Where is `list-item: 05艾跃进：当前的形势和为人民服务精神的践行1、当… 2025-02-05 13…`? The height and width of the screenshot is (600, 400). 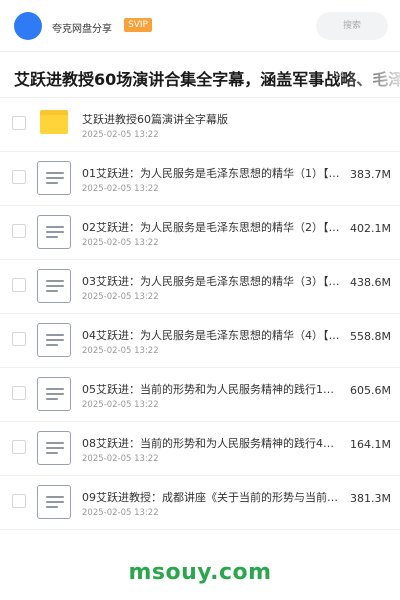 list-item: 05艾跃进：当前的形势和为人民服务精神的践行1、当… 2025-02-05 13… is located at coordinates (200, 395).